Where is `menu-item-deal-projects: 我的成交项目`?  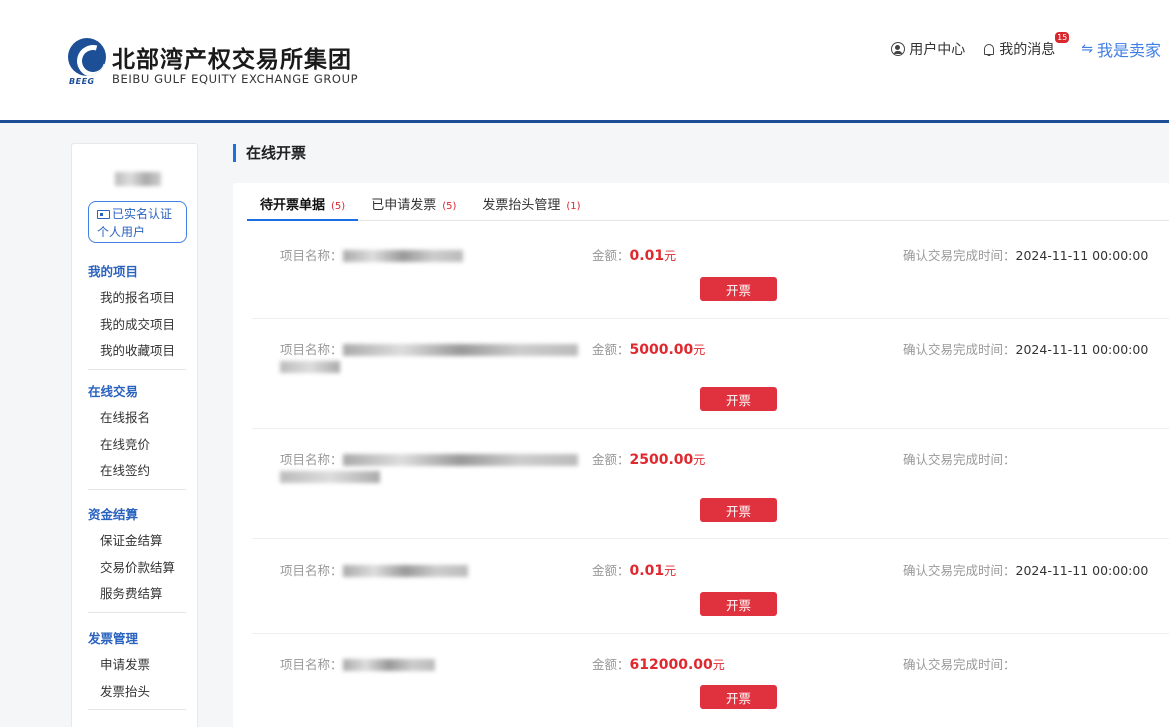
menu-item-deal-projects: 我的成交项目 is located at coordinates (137, 325).